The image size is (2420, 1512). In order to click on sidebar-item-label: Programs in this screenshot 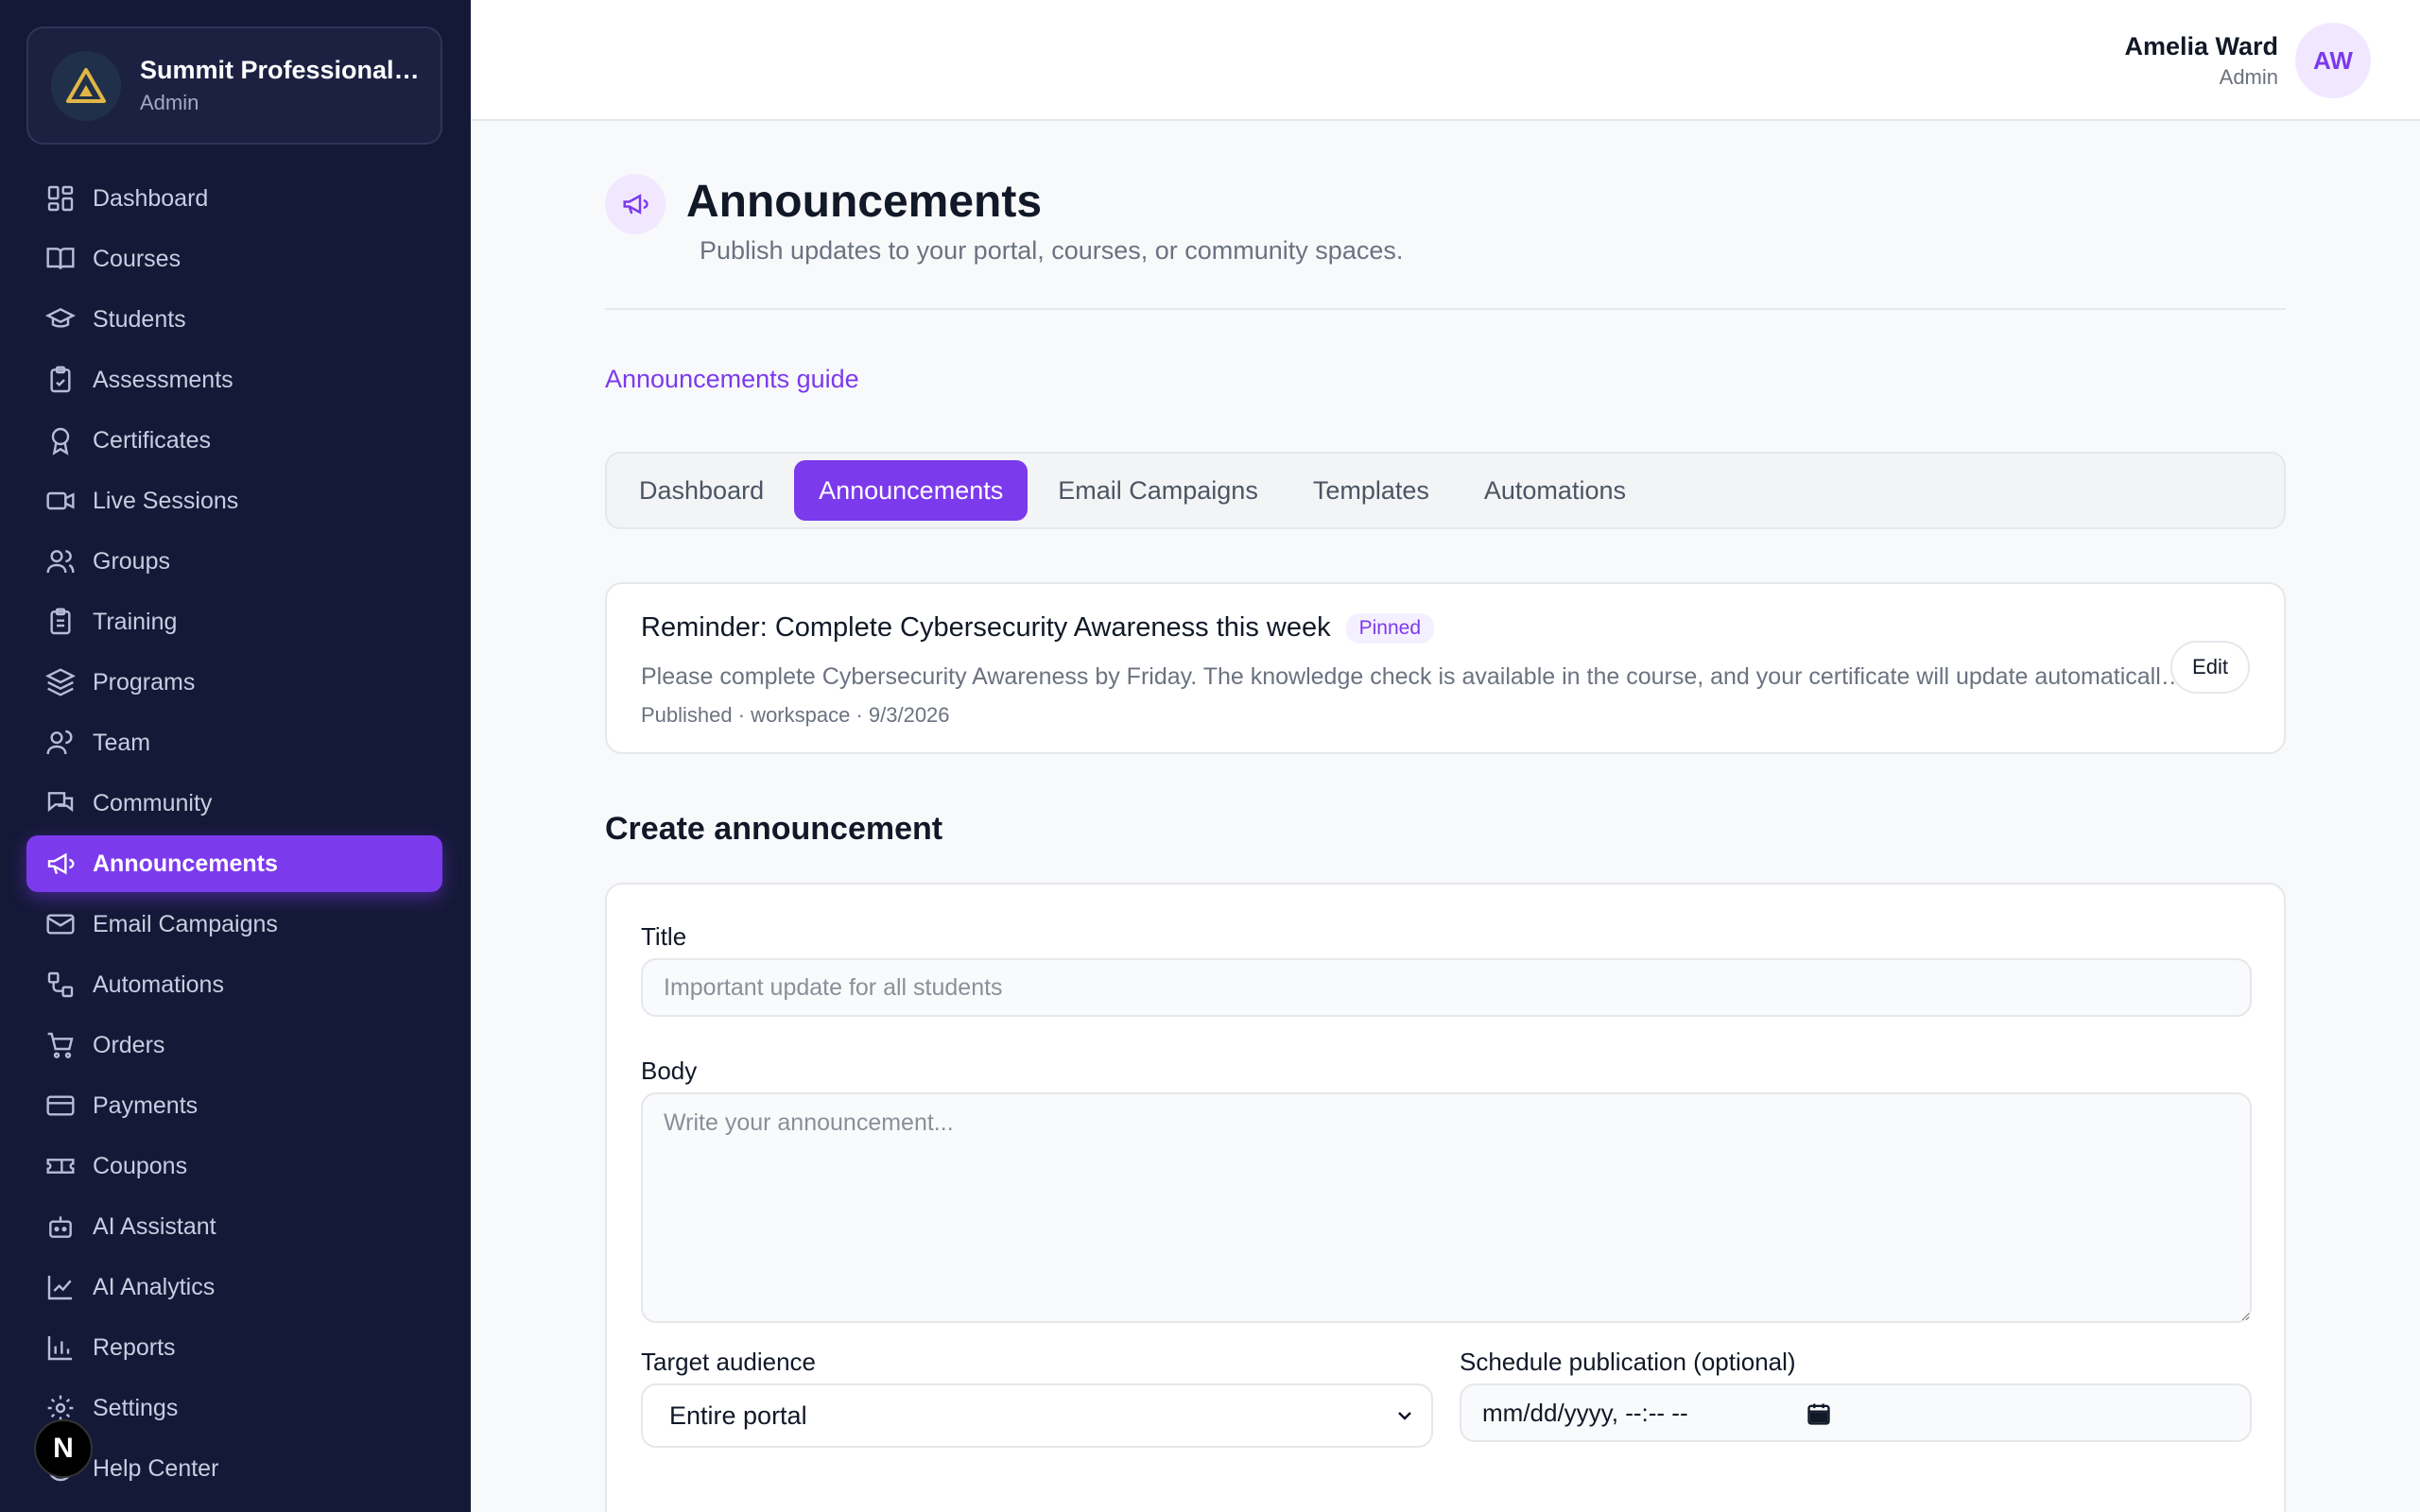, I will do `click(145, 682)`.